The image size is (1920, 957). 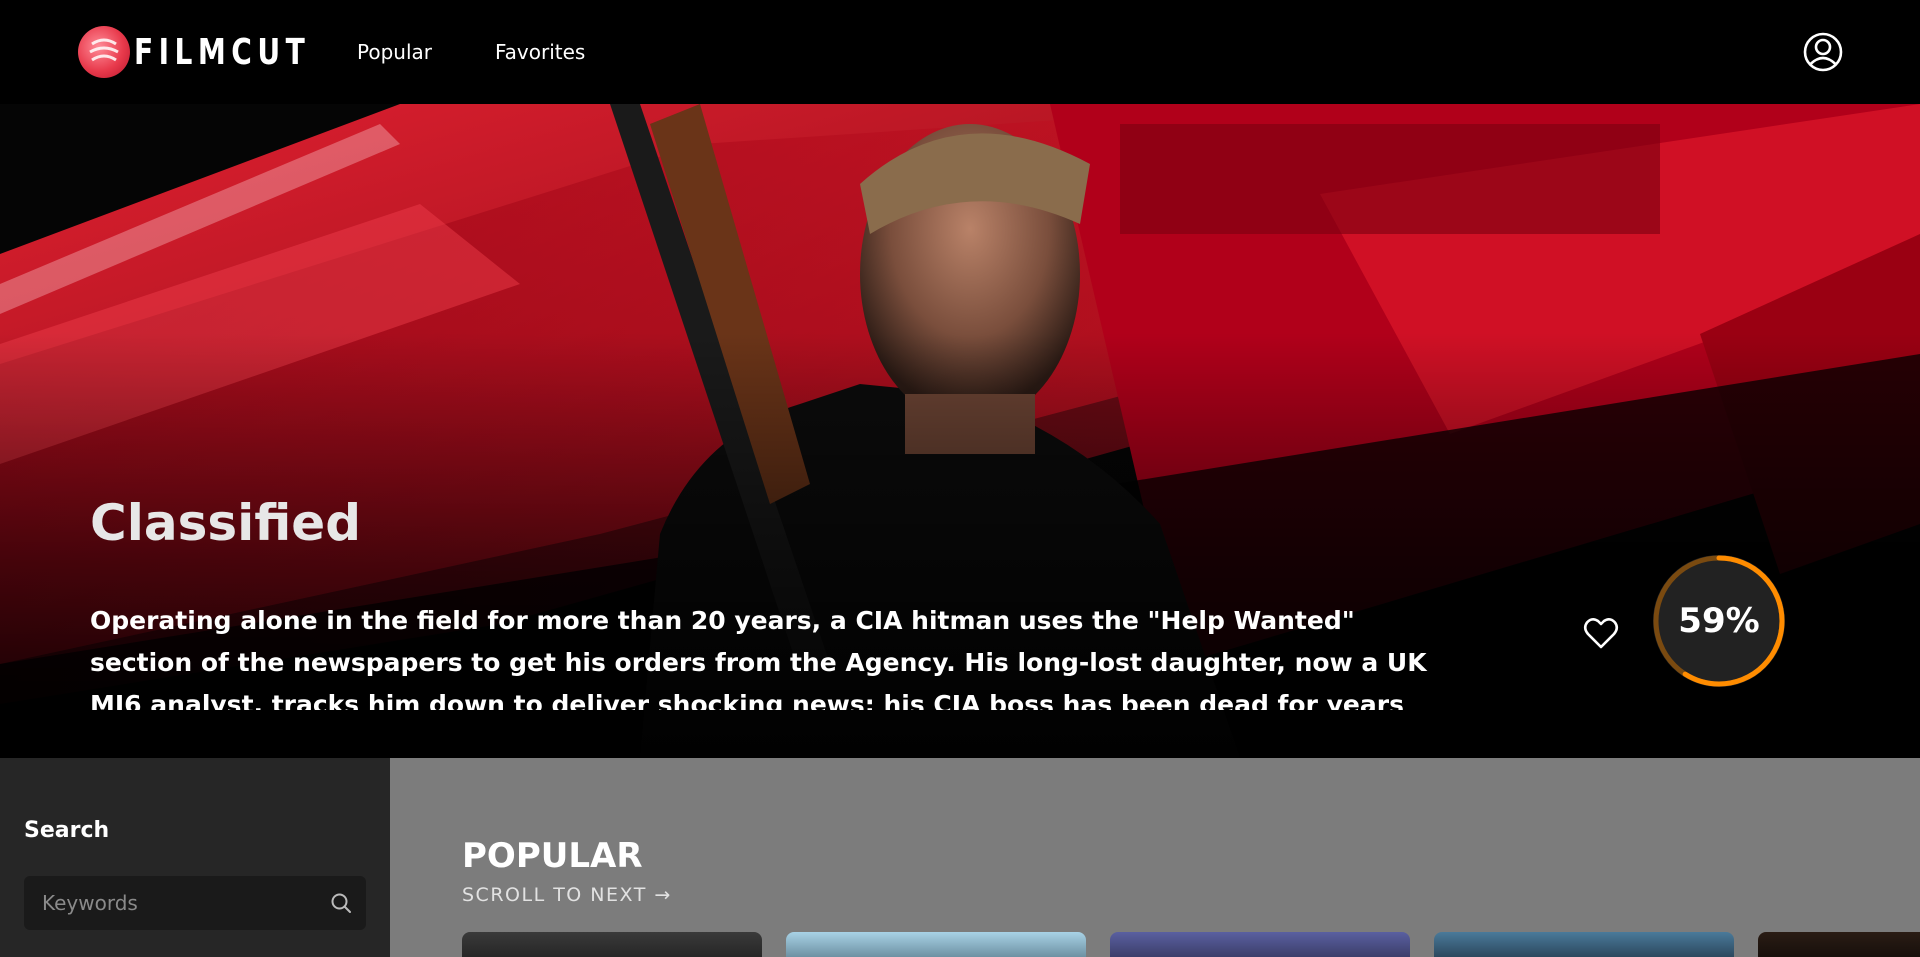 I want to click on search-box, so click(x=195, y=903).